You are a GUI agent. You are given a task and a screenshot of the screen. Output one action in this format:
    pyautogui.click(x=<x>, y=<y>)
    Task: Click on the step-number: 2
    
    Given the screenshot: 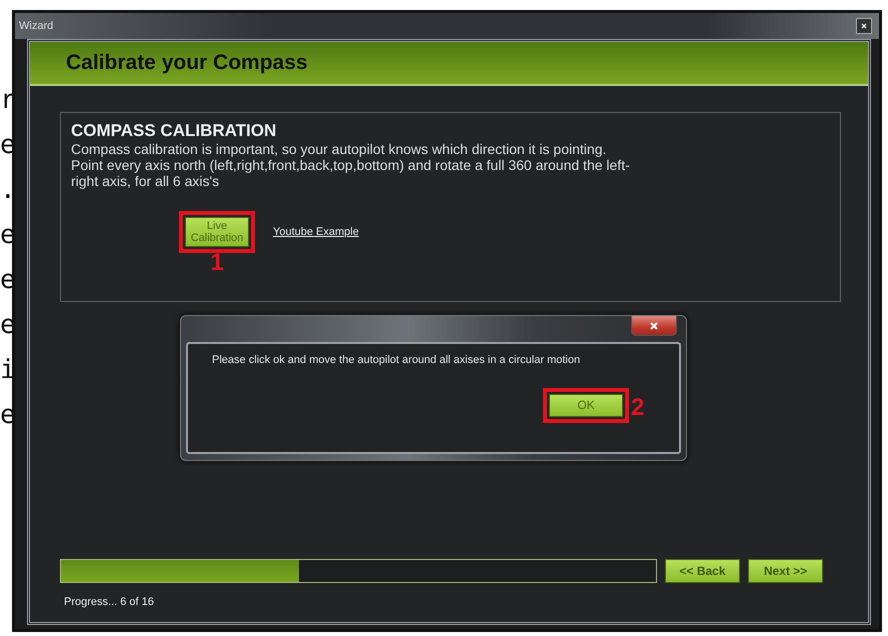 What is the action you would take?
    pyautogui.click(x=637, y=408)
    